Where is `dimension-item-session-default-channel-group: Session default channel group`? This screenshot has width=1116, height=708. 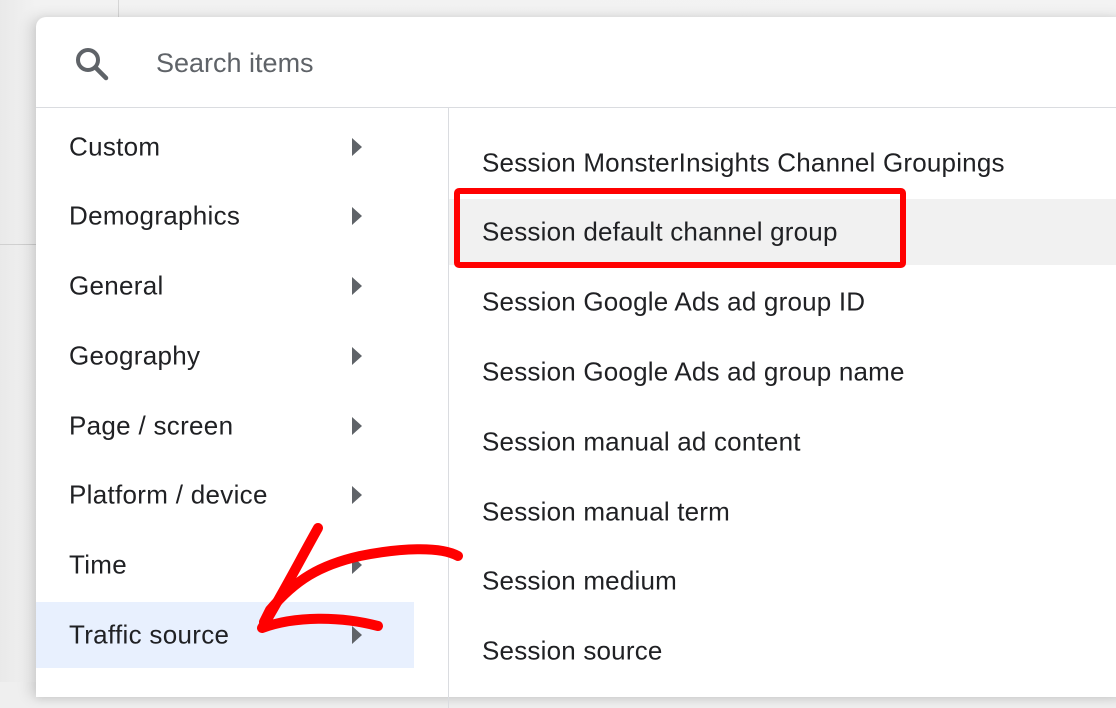
dimension-item-session-default-channel-group: Session default channel group is located at coordinates (782, 232).